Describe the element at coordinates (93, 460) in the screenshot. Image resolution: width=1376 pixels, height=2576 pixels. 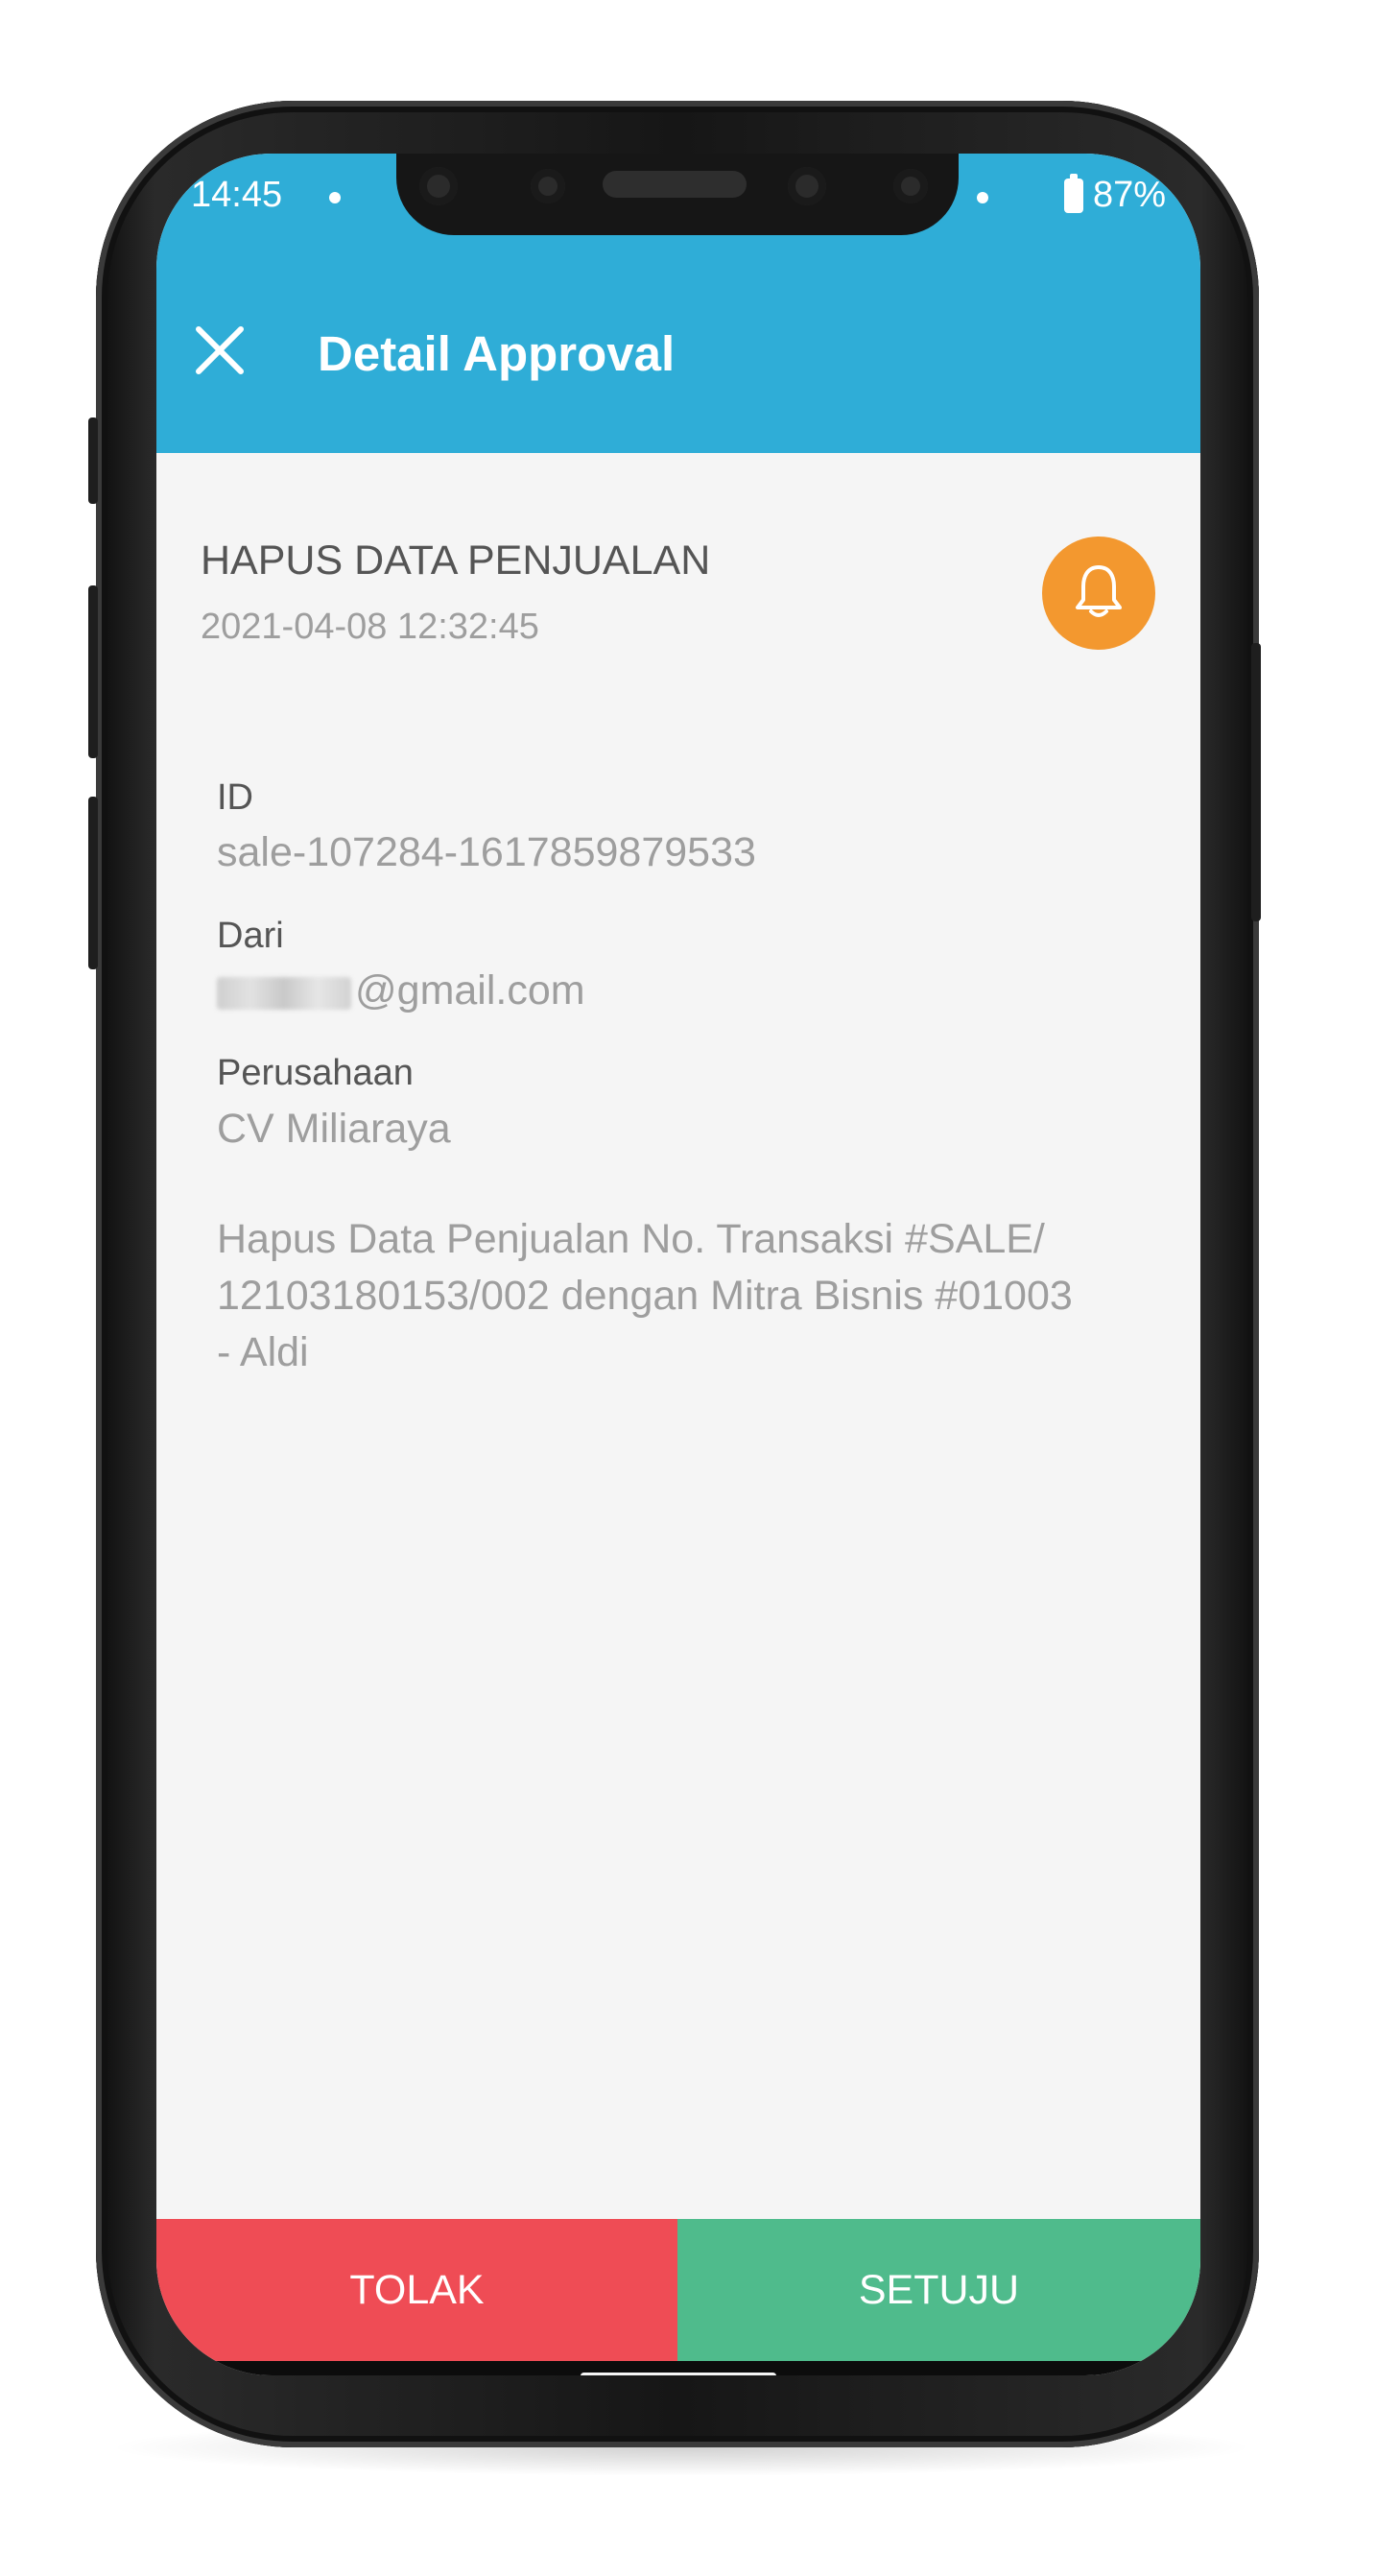
I see `mute-switch` at that location.